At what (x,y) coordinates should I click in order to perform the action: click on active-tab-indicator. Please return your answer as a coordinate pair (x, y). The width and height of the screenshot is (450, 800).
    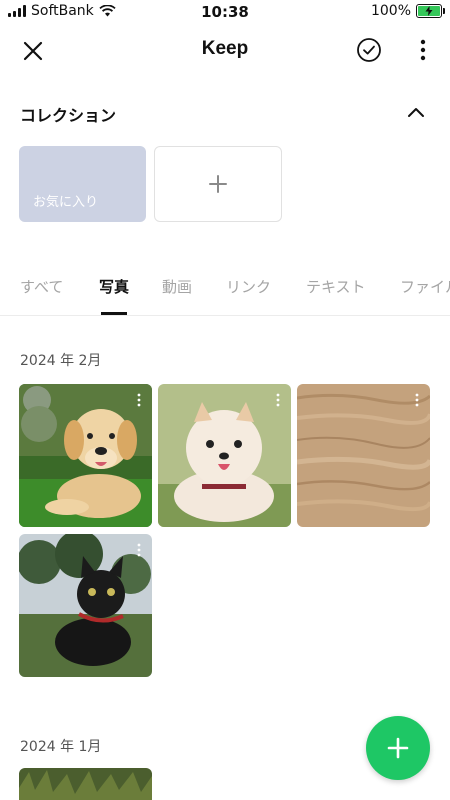
    Looking at the image, I should click on (114, 313).